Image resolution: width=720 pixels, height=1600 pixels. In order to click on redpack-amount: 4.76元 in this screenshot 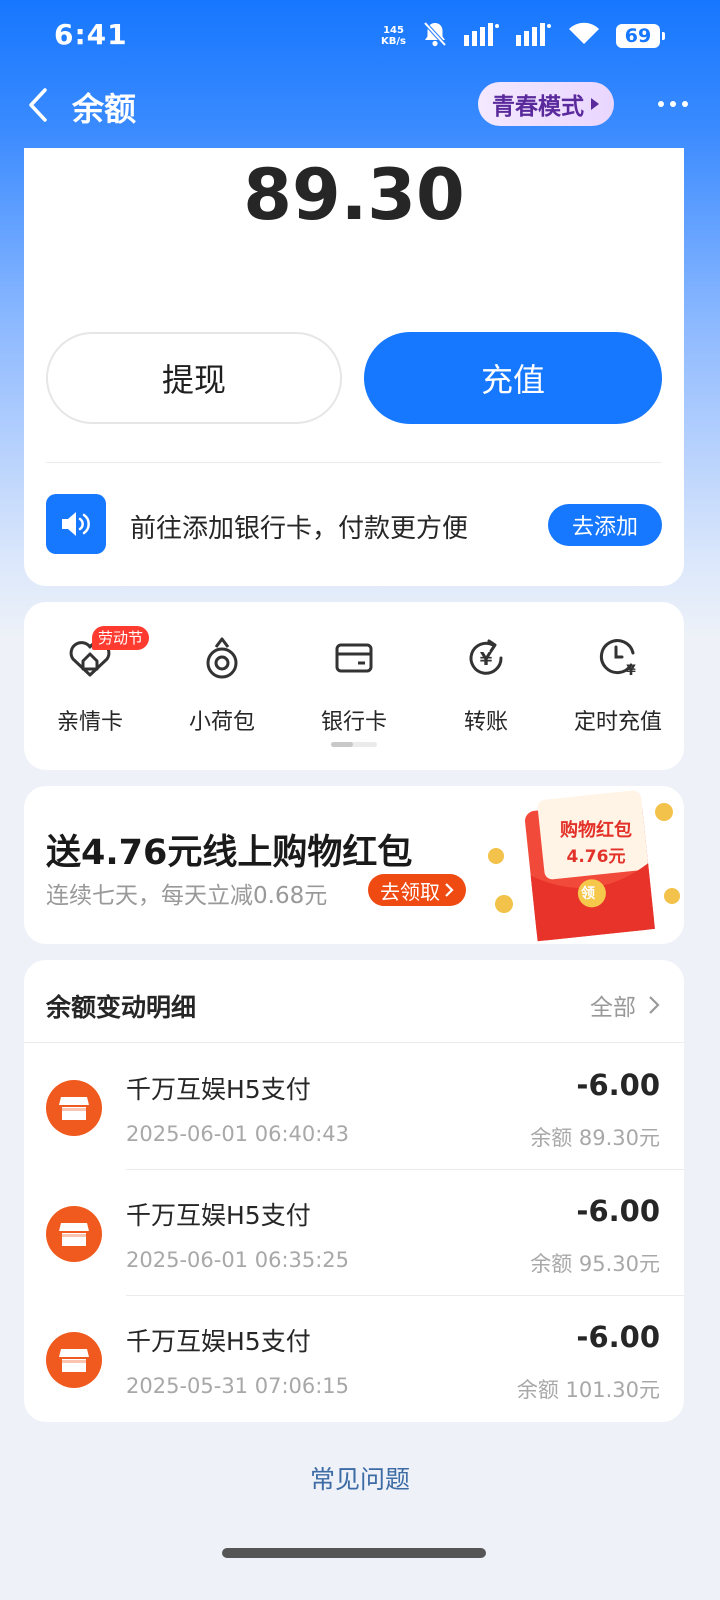, I will do `click(596, 857)`.